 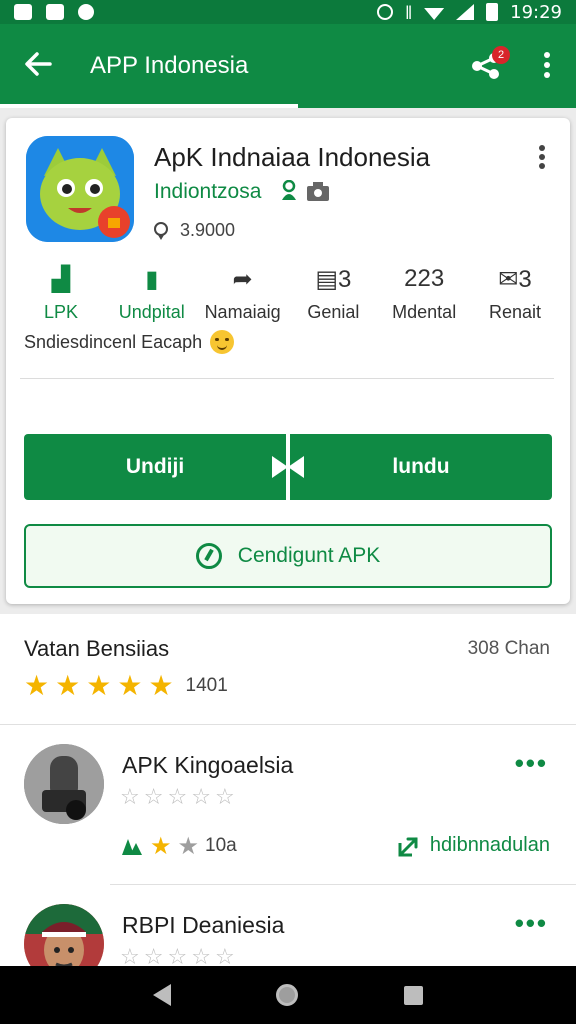 What do you see at coordinates (333, 312) in the screenshot?
I see `stat-label: Genial` at bounding box center [333, 312].